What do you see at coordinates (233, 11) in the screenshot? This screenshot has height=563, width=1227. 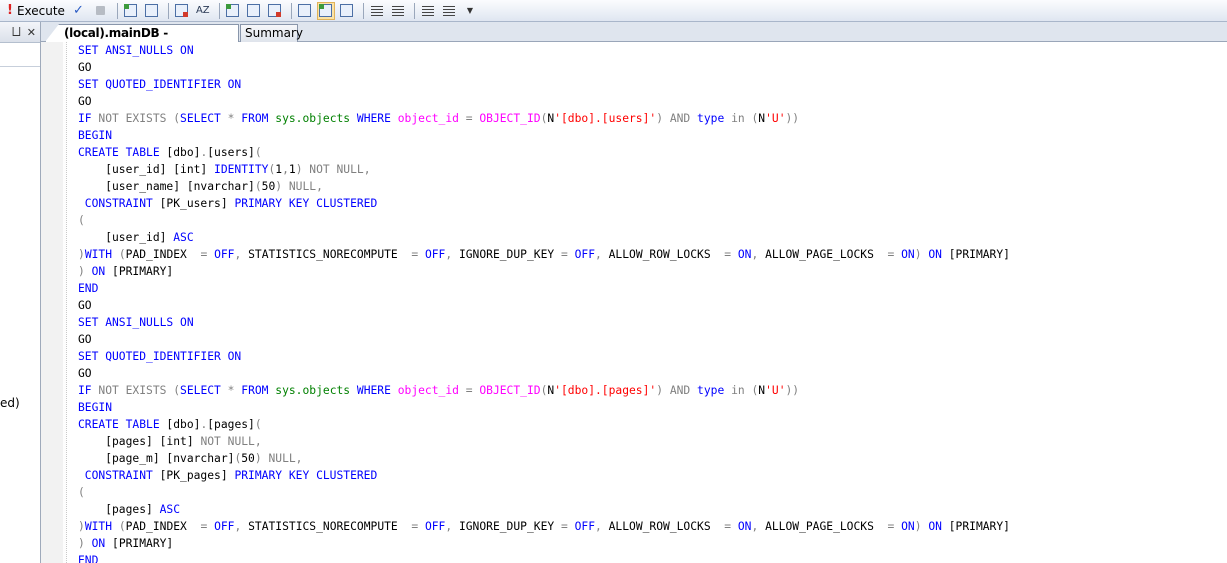 I see `results-to-text-button` at bounding box center [233, 11].